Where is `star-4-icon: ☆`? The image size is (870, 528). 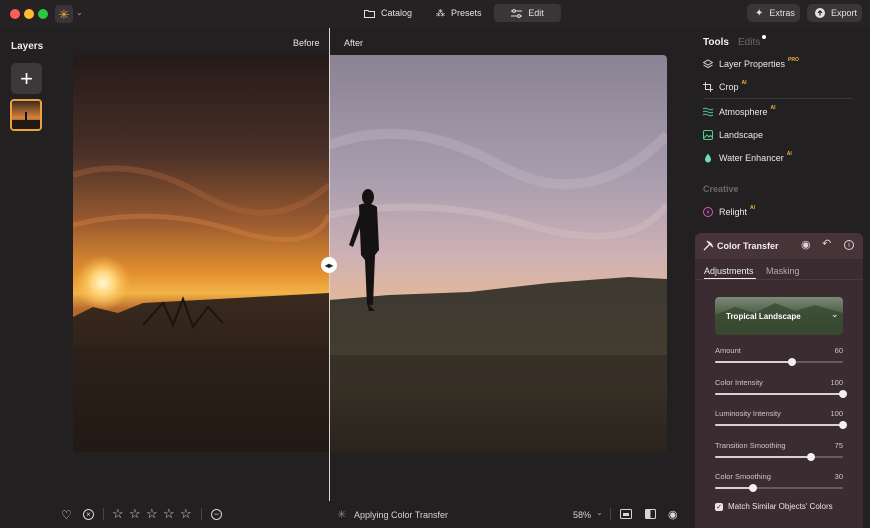
star-4-icon: ☆ is located at coordinates (169, 514).